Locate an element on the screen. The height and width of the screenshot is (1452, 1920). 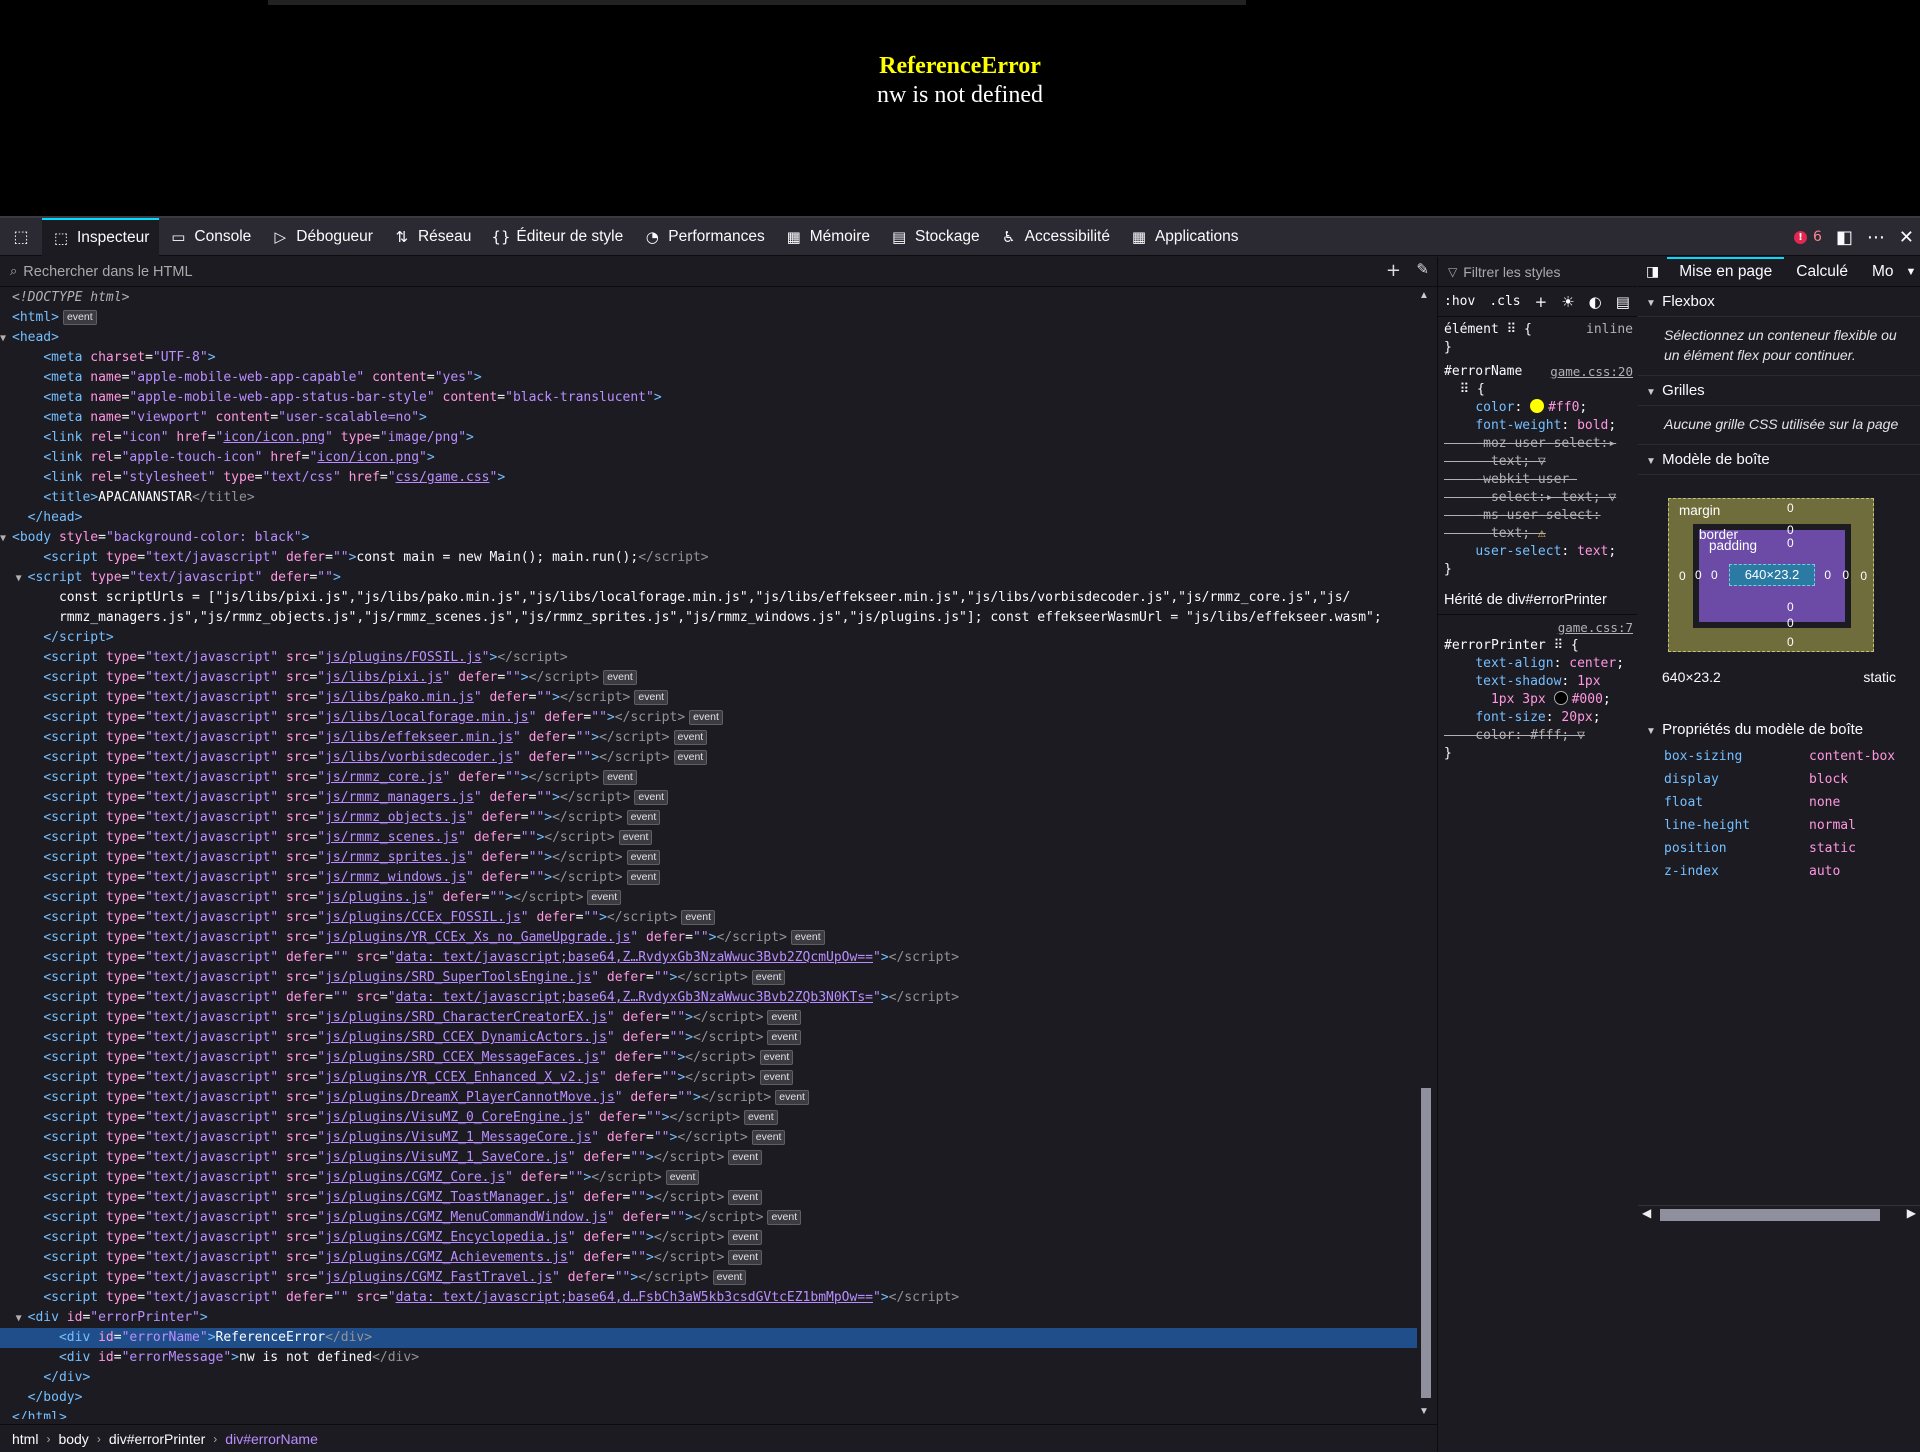
tree-node: <meta charset="UTF-8"> is located at coordinates (708, 358).